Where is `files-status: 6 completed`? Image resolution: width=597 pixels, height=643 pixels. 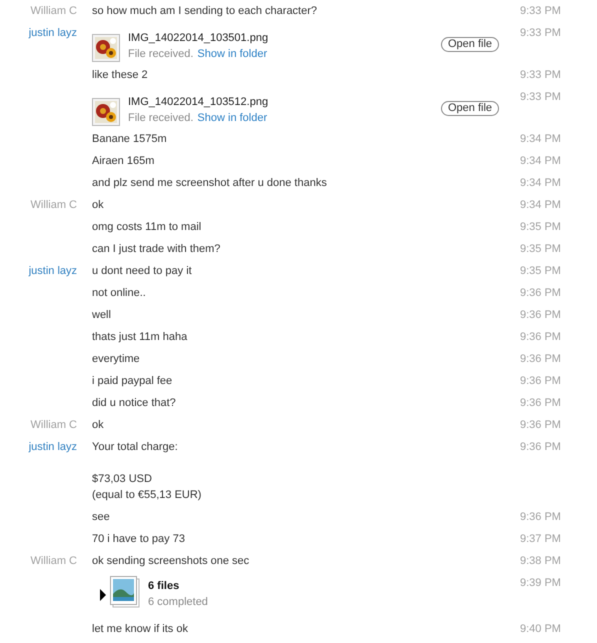 files-status: 6 completed is located at coordinates (178, 602).